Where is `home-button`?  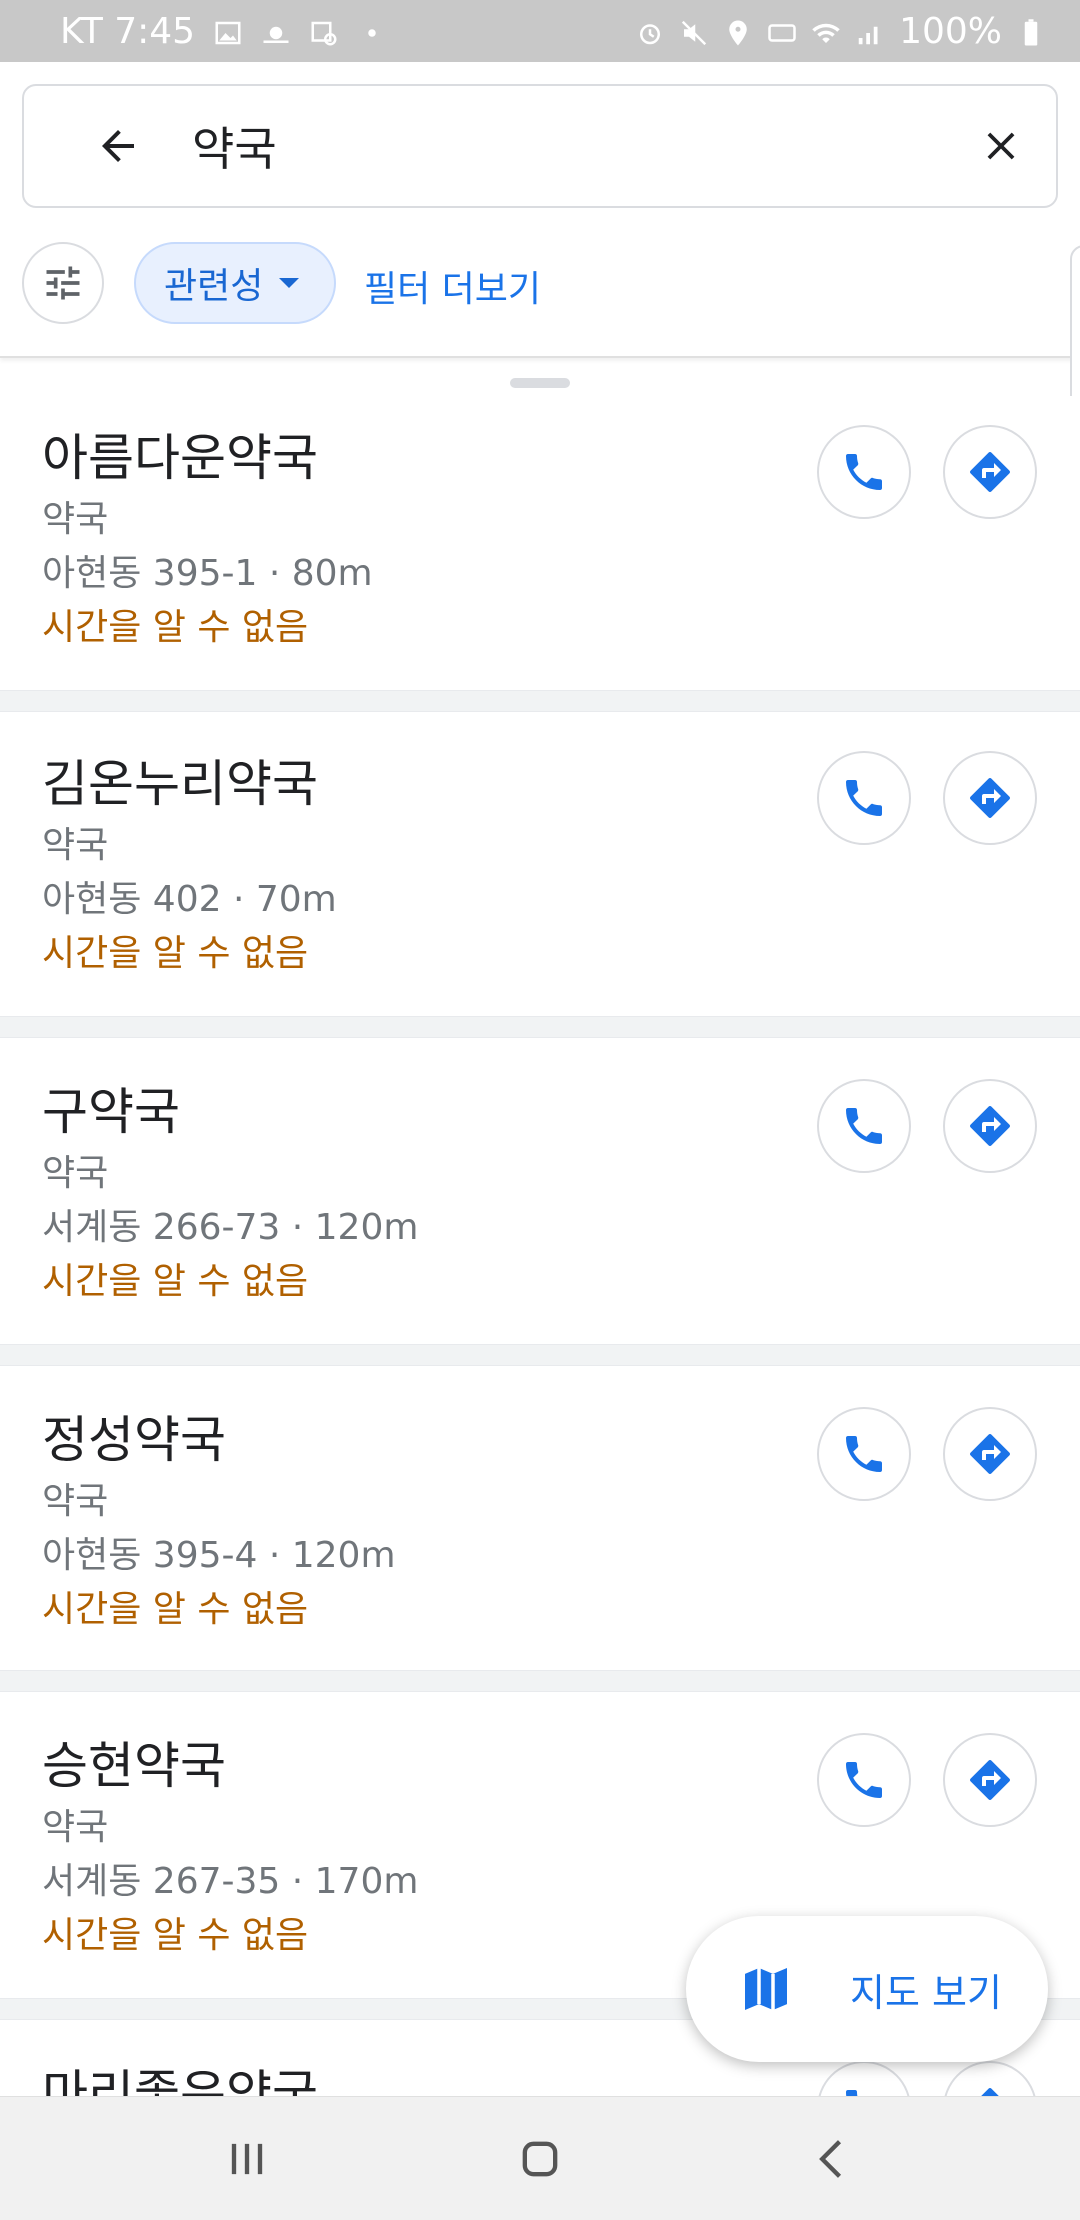 home-button is located at coordinates (540, 2159).